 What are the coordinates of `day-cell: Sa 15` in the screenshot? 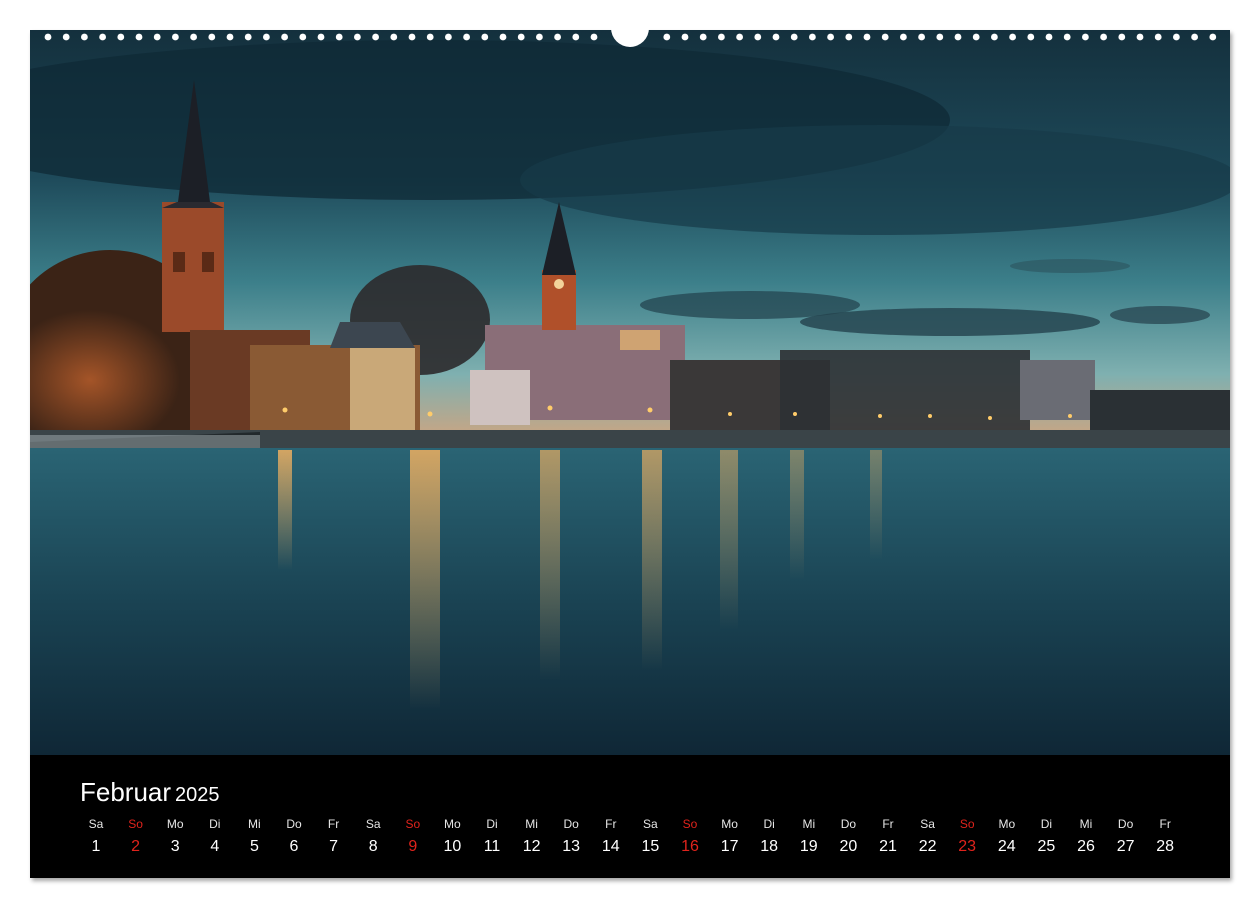 It's located at (650, 838).